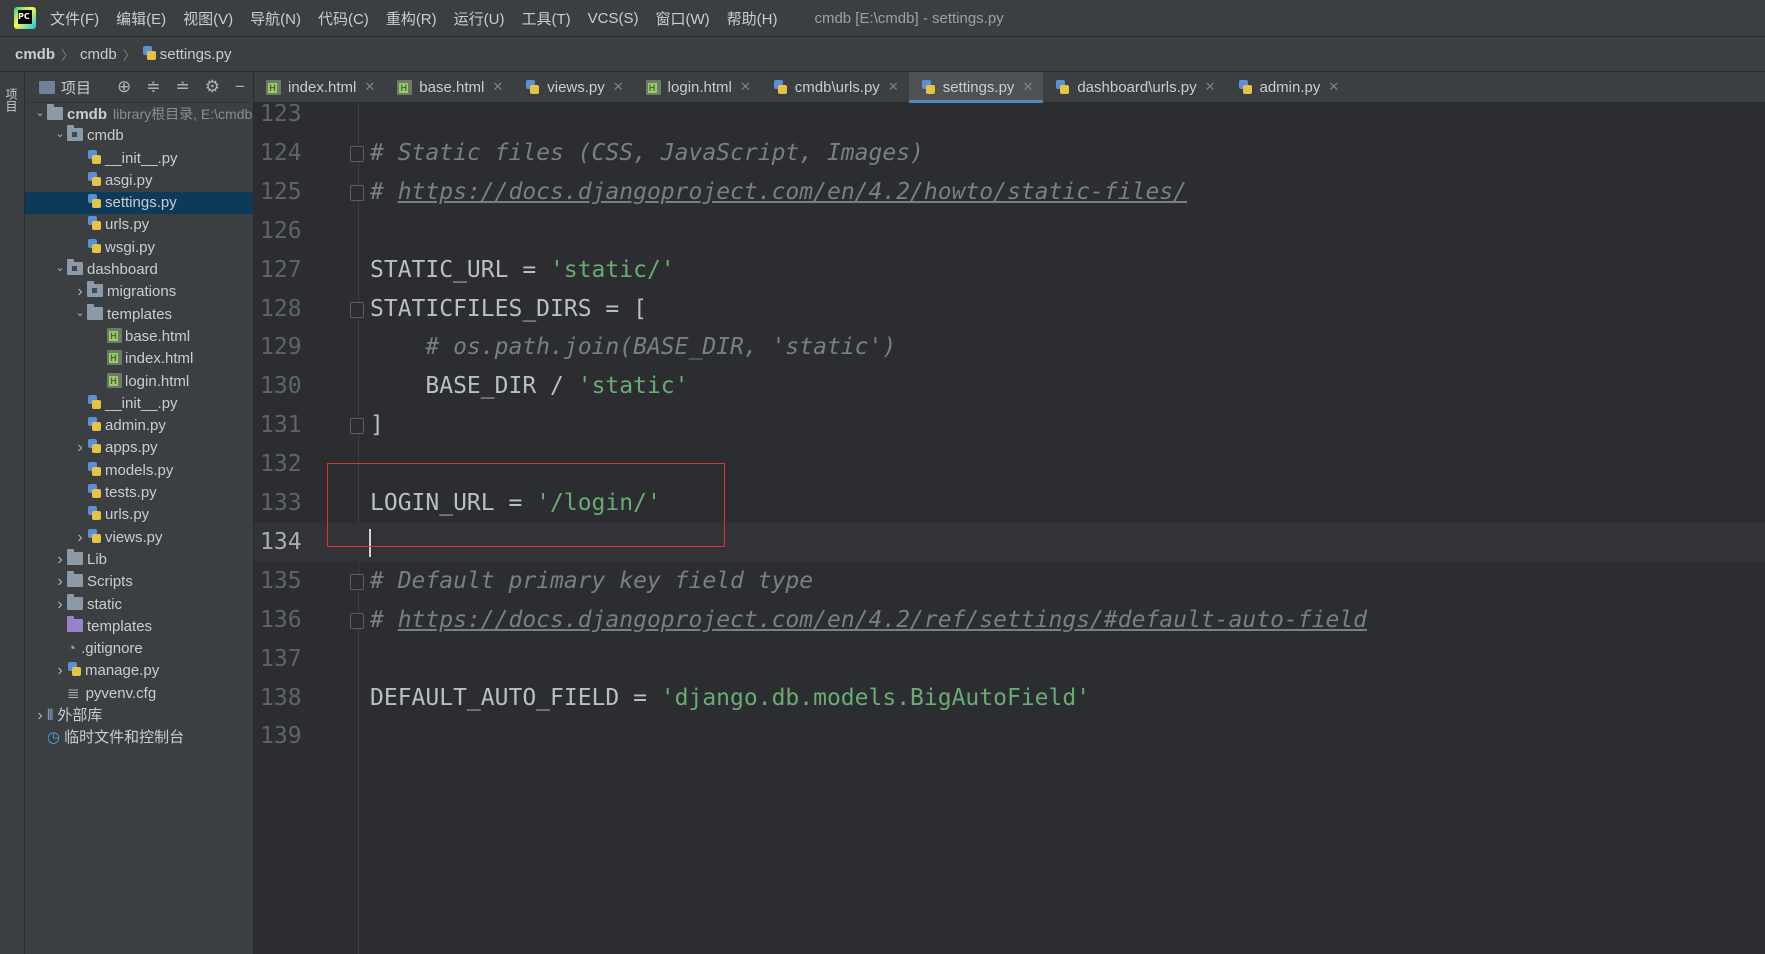 Image resolution: width=1765 pixels, height=954 pixels. What do you see at coordinates (573, 87) in the screenshot?
I see `editor-tab: views.py ✕` at bounding box center [573, 87].